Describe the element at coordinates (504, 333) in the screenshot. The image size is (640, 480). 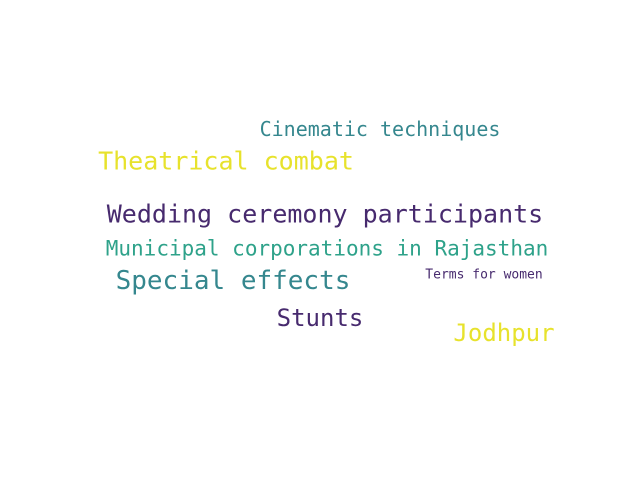
I see `word-jodhpur: Jodhpur` at that location.